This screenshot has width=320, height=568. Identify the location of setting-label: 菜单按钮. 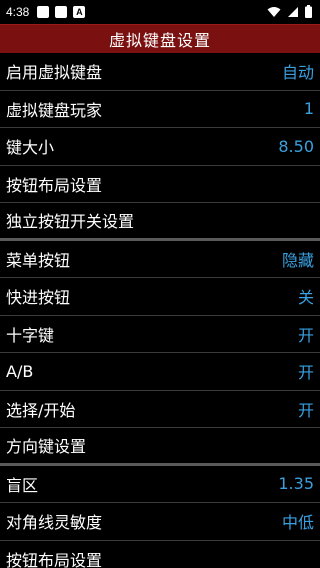
(38, 260).